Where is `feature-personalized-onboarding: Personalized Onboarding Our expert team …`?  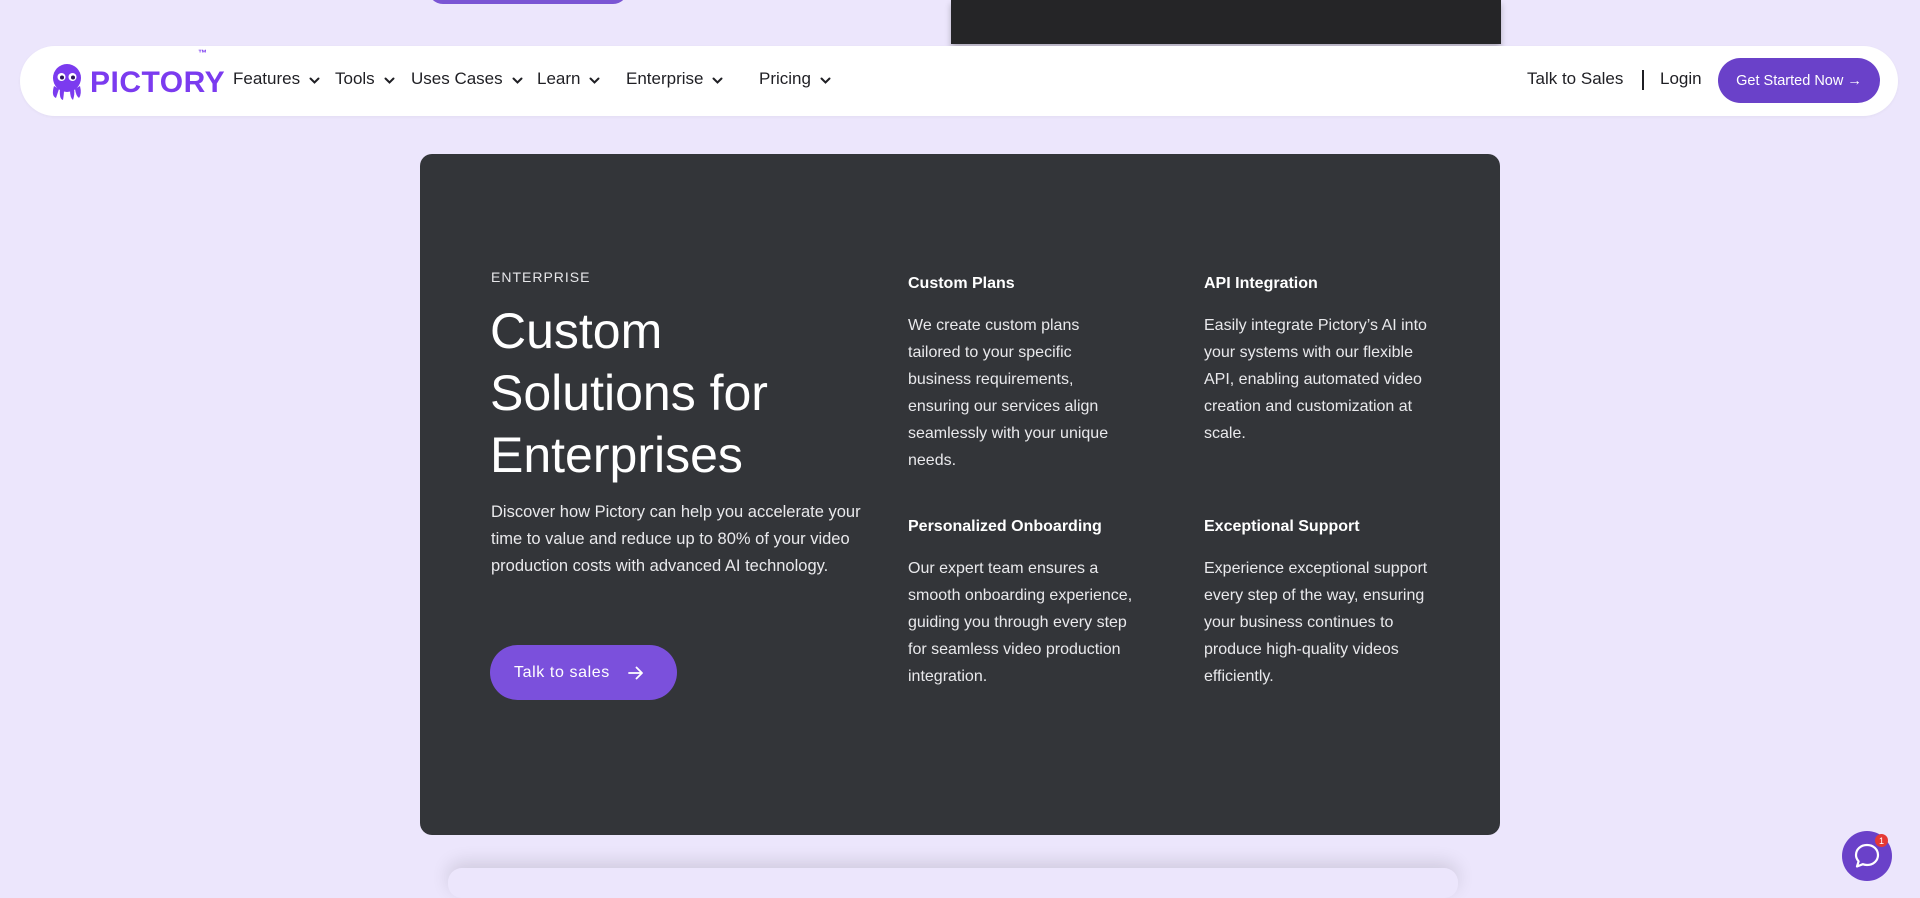
feature-personalized-onboarding: Personalized Onboarding Our expert team … is located at coordinates (1020, 603).